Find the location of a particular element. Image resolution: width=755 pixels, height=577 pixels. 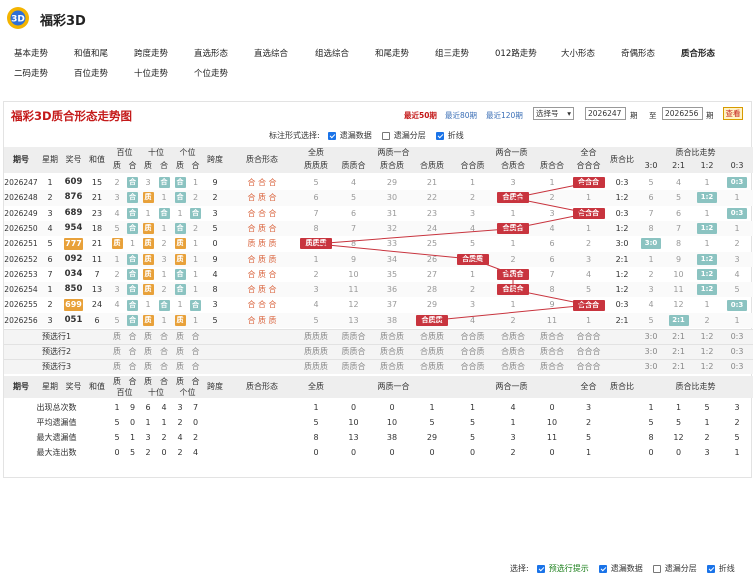

ge-mark: 质 is located at coordinates (180, 259).